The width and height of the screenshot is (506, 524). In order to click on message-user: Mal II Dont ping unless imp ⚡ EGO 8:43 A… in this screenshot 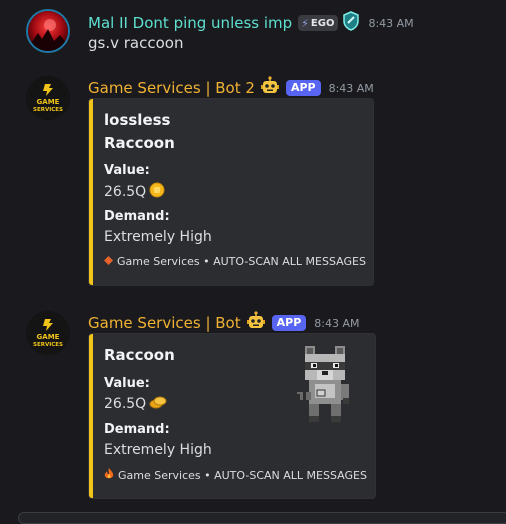, I will do `click(253, 30)`.